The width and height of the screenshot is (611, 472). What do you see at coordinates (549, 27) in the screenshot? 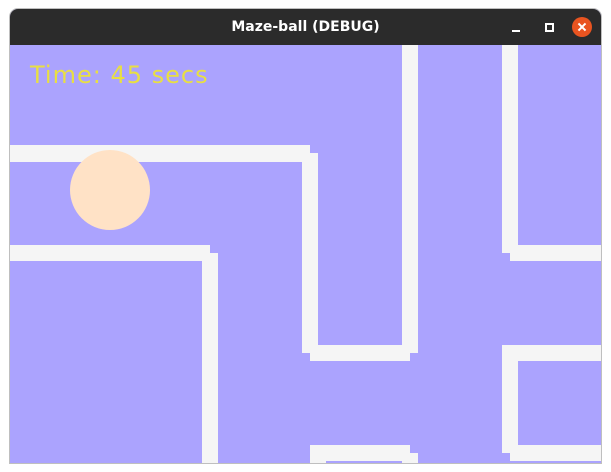
I see `maximize-icon` at bounding box center [549, 27].